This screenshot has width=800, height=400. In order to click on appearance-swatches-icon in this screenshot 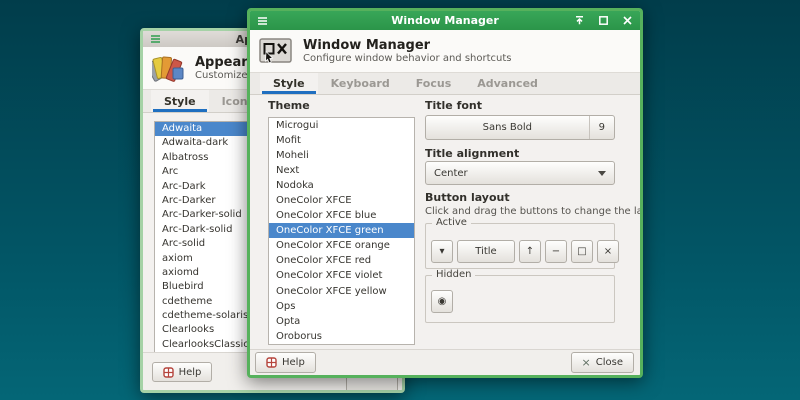, I will do `click(168, 68)`.